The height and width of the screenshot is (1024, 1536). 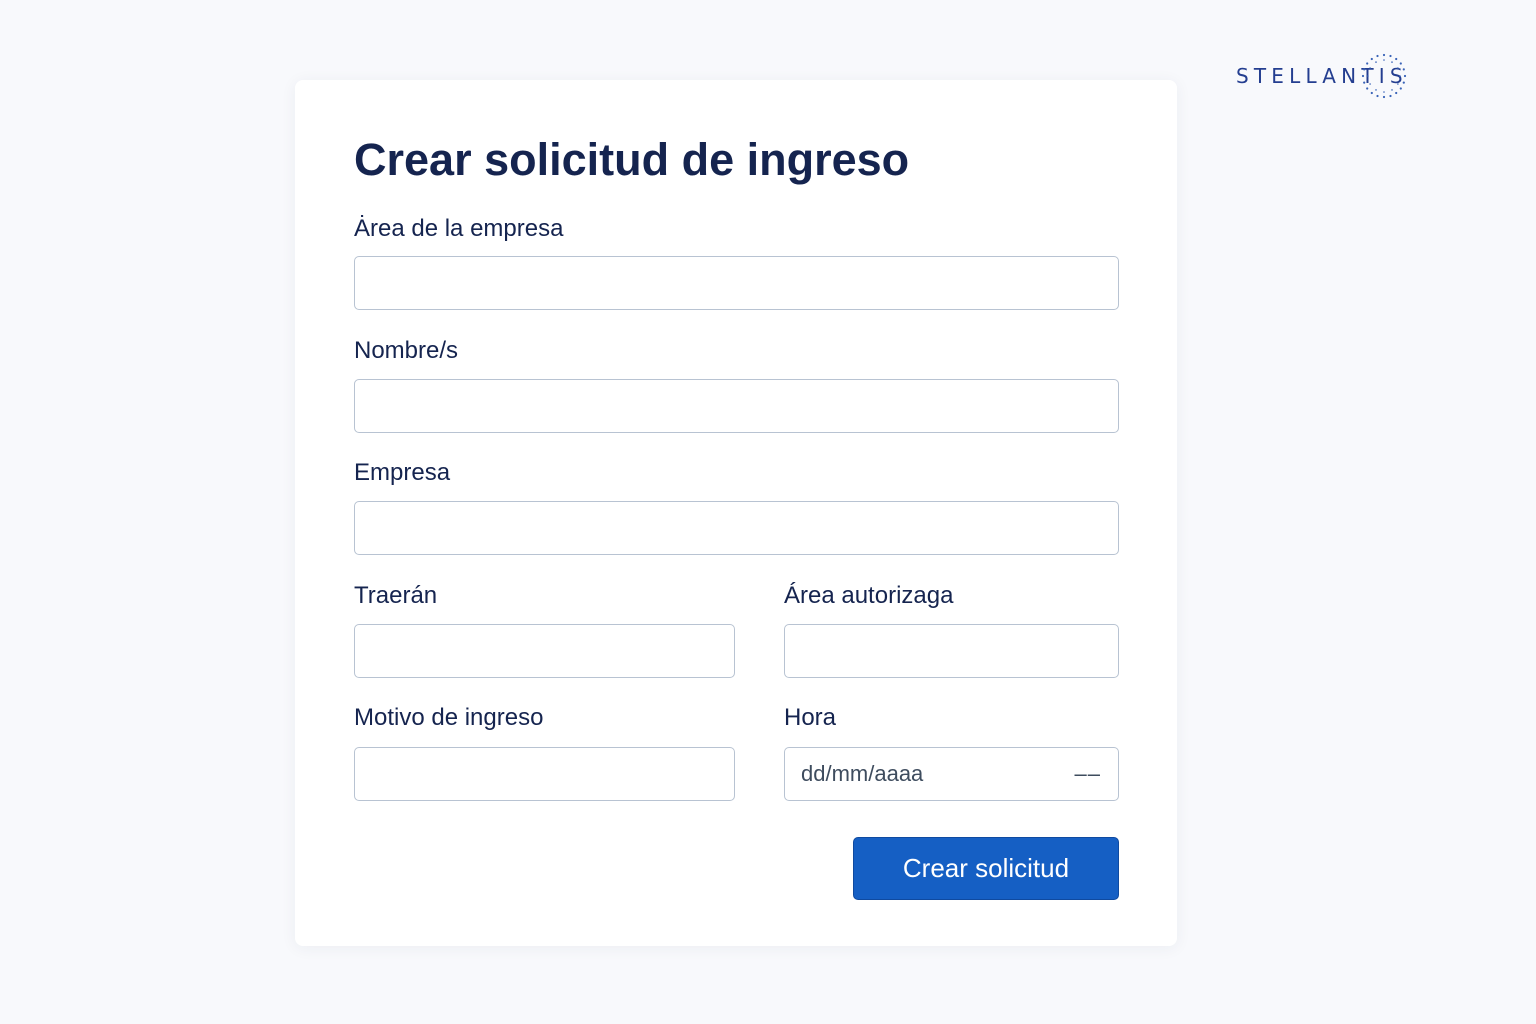 I want to click on time-placeholder: ––, so click(x=1087, y=773).